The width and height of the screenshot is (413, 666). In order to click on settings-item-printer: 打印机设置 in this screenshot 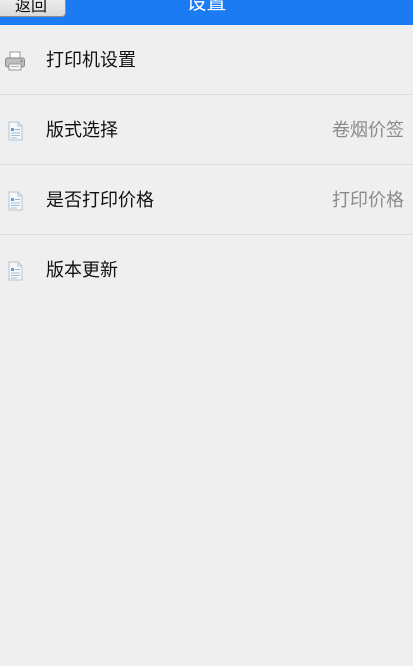, I will do `click(206, 60)`.